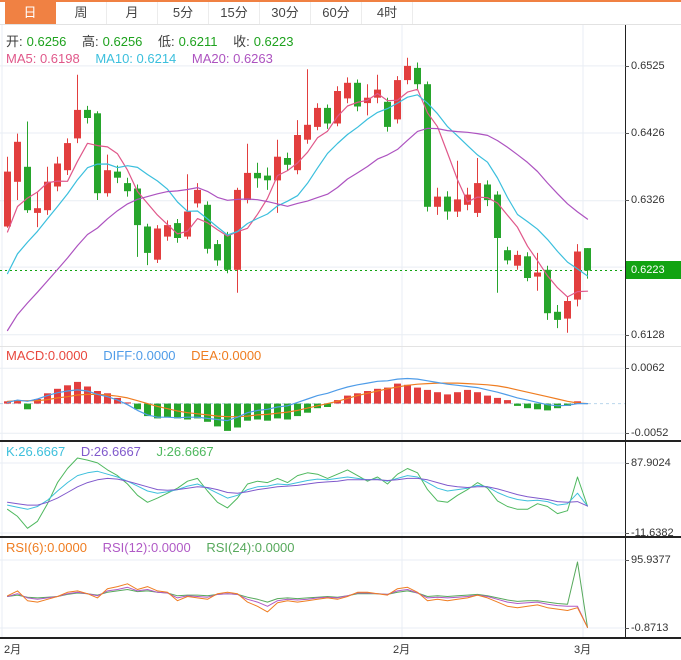 The image size is (681, 660). Describe the element at coordinates (340, 638) in the screenshot. I see `x-axis-line` at that location.